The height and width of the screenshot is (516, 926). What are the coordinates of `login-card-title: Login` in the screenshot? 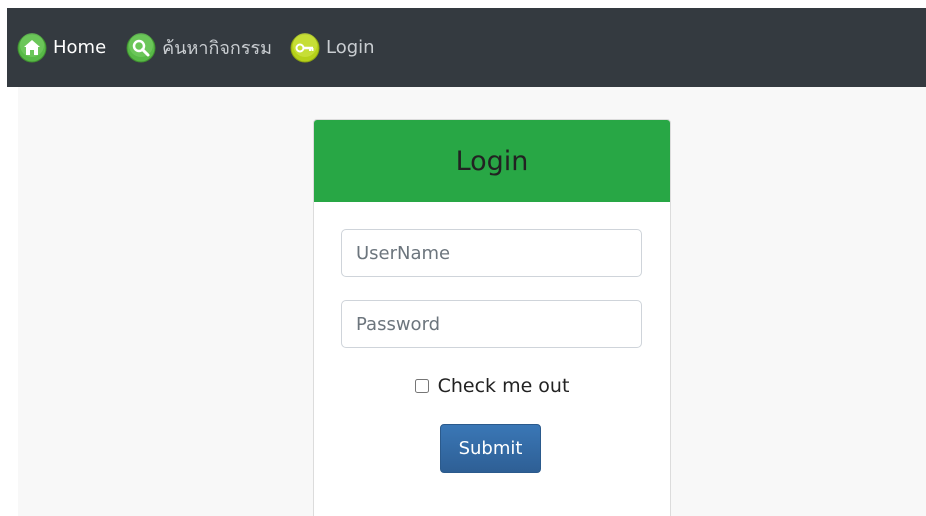 It's located at (492, 161).